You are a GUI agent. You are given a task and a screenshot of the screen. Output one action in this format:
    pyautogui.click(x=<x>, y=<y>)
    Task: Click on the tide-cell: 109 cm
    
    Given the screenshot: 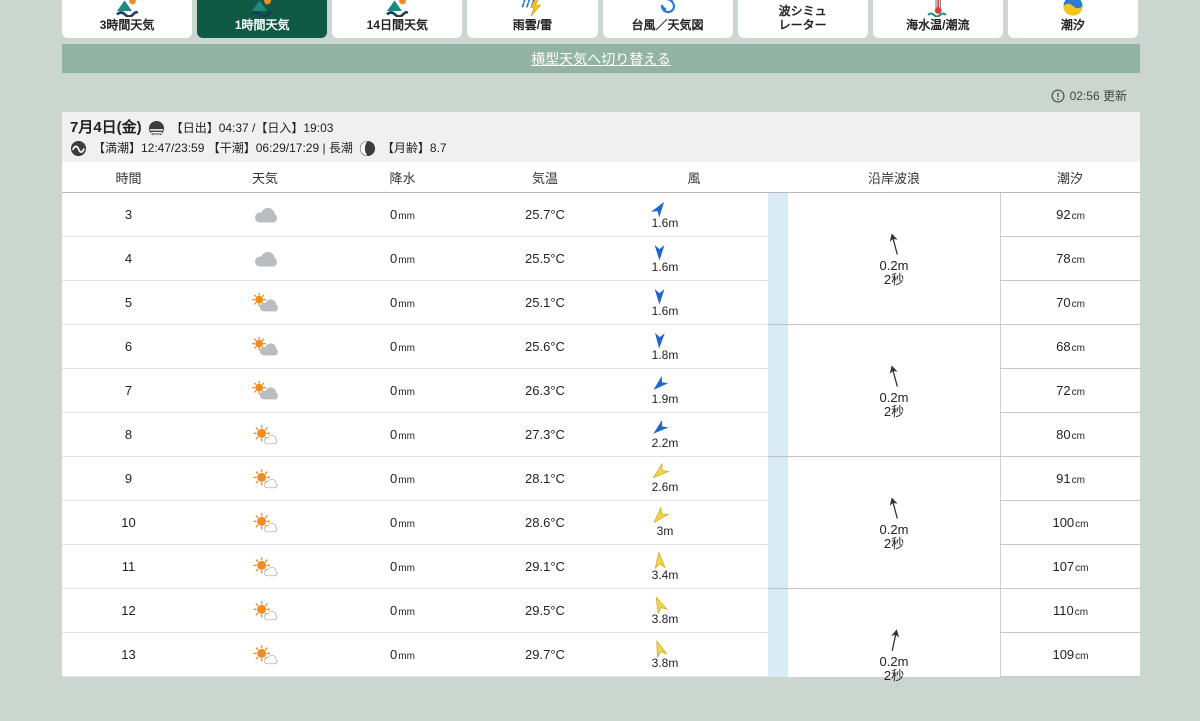 What is the action you would take?
    pyautogui.click(x=1070, y=655)
    